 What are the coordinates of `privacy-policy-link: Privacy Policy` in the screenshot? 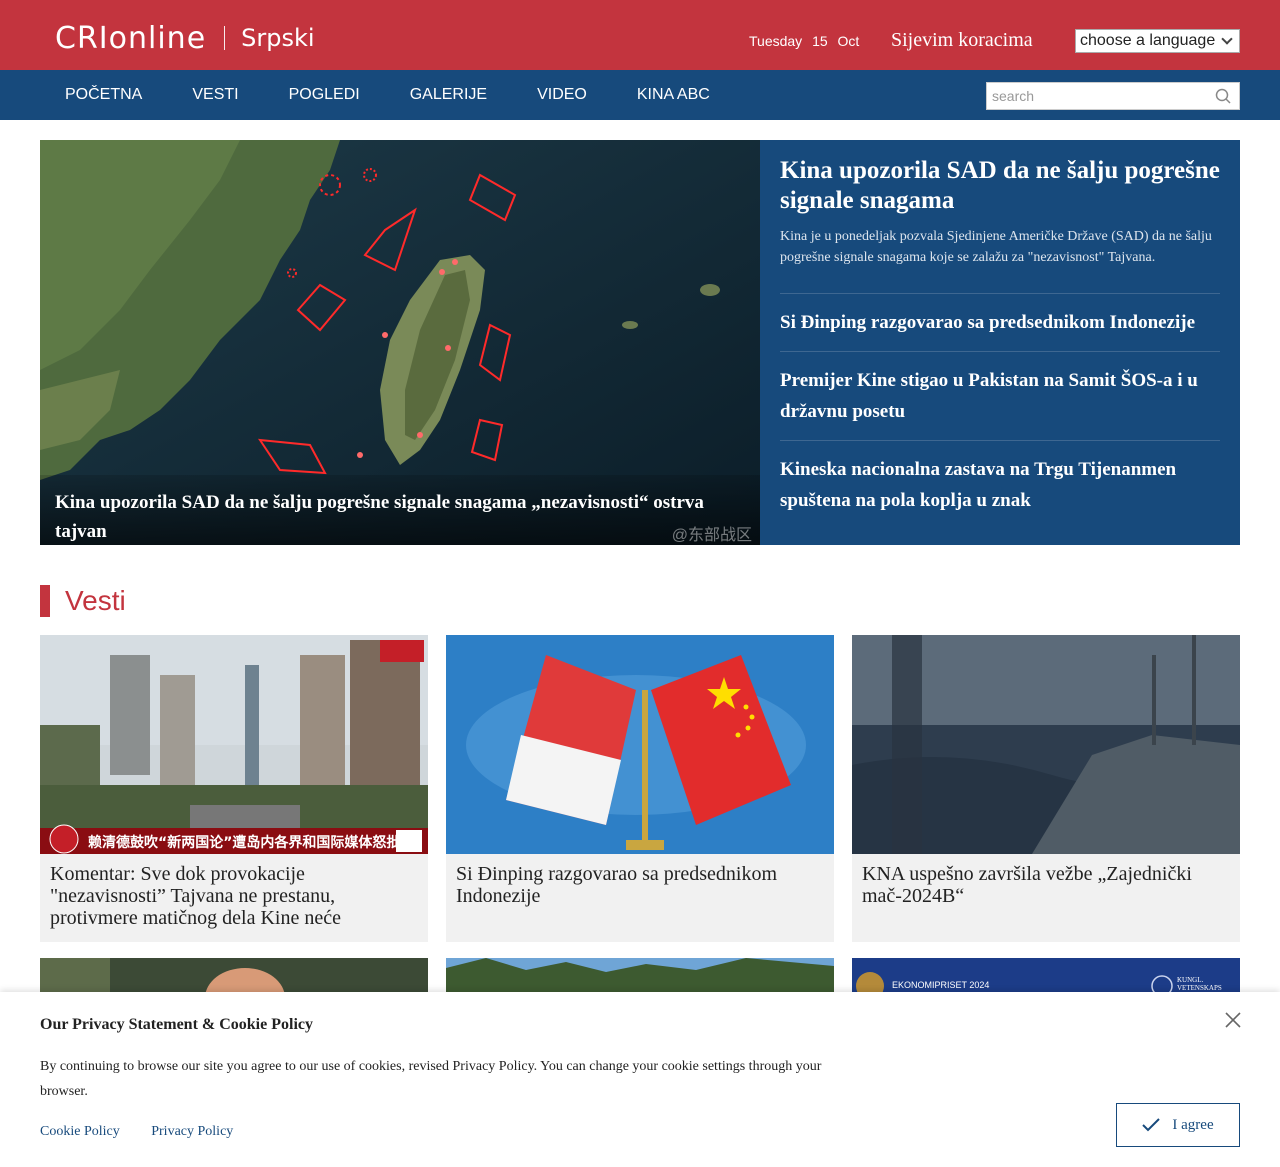 It's located at (192, 1131).